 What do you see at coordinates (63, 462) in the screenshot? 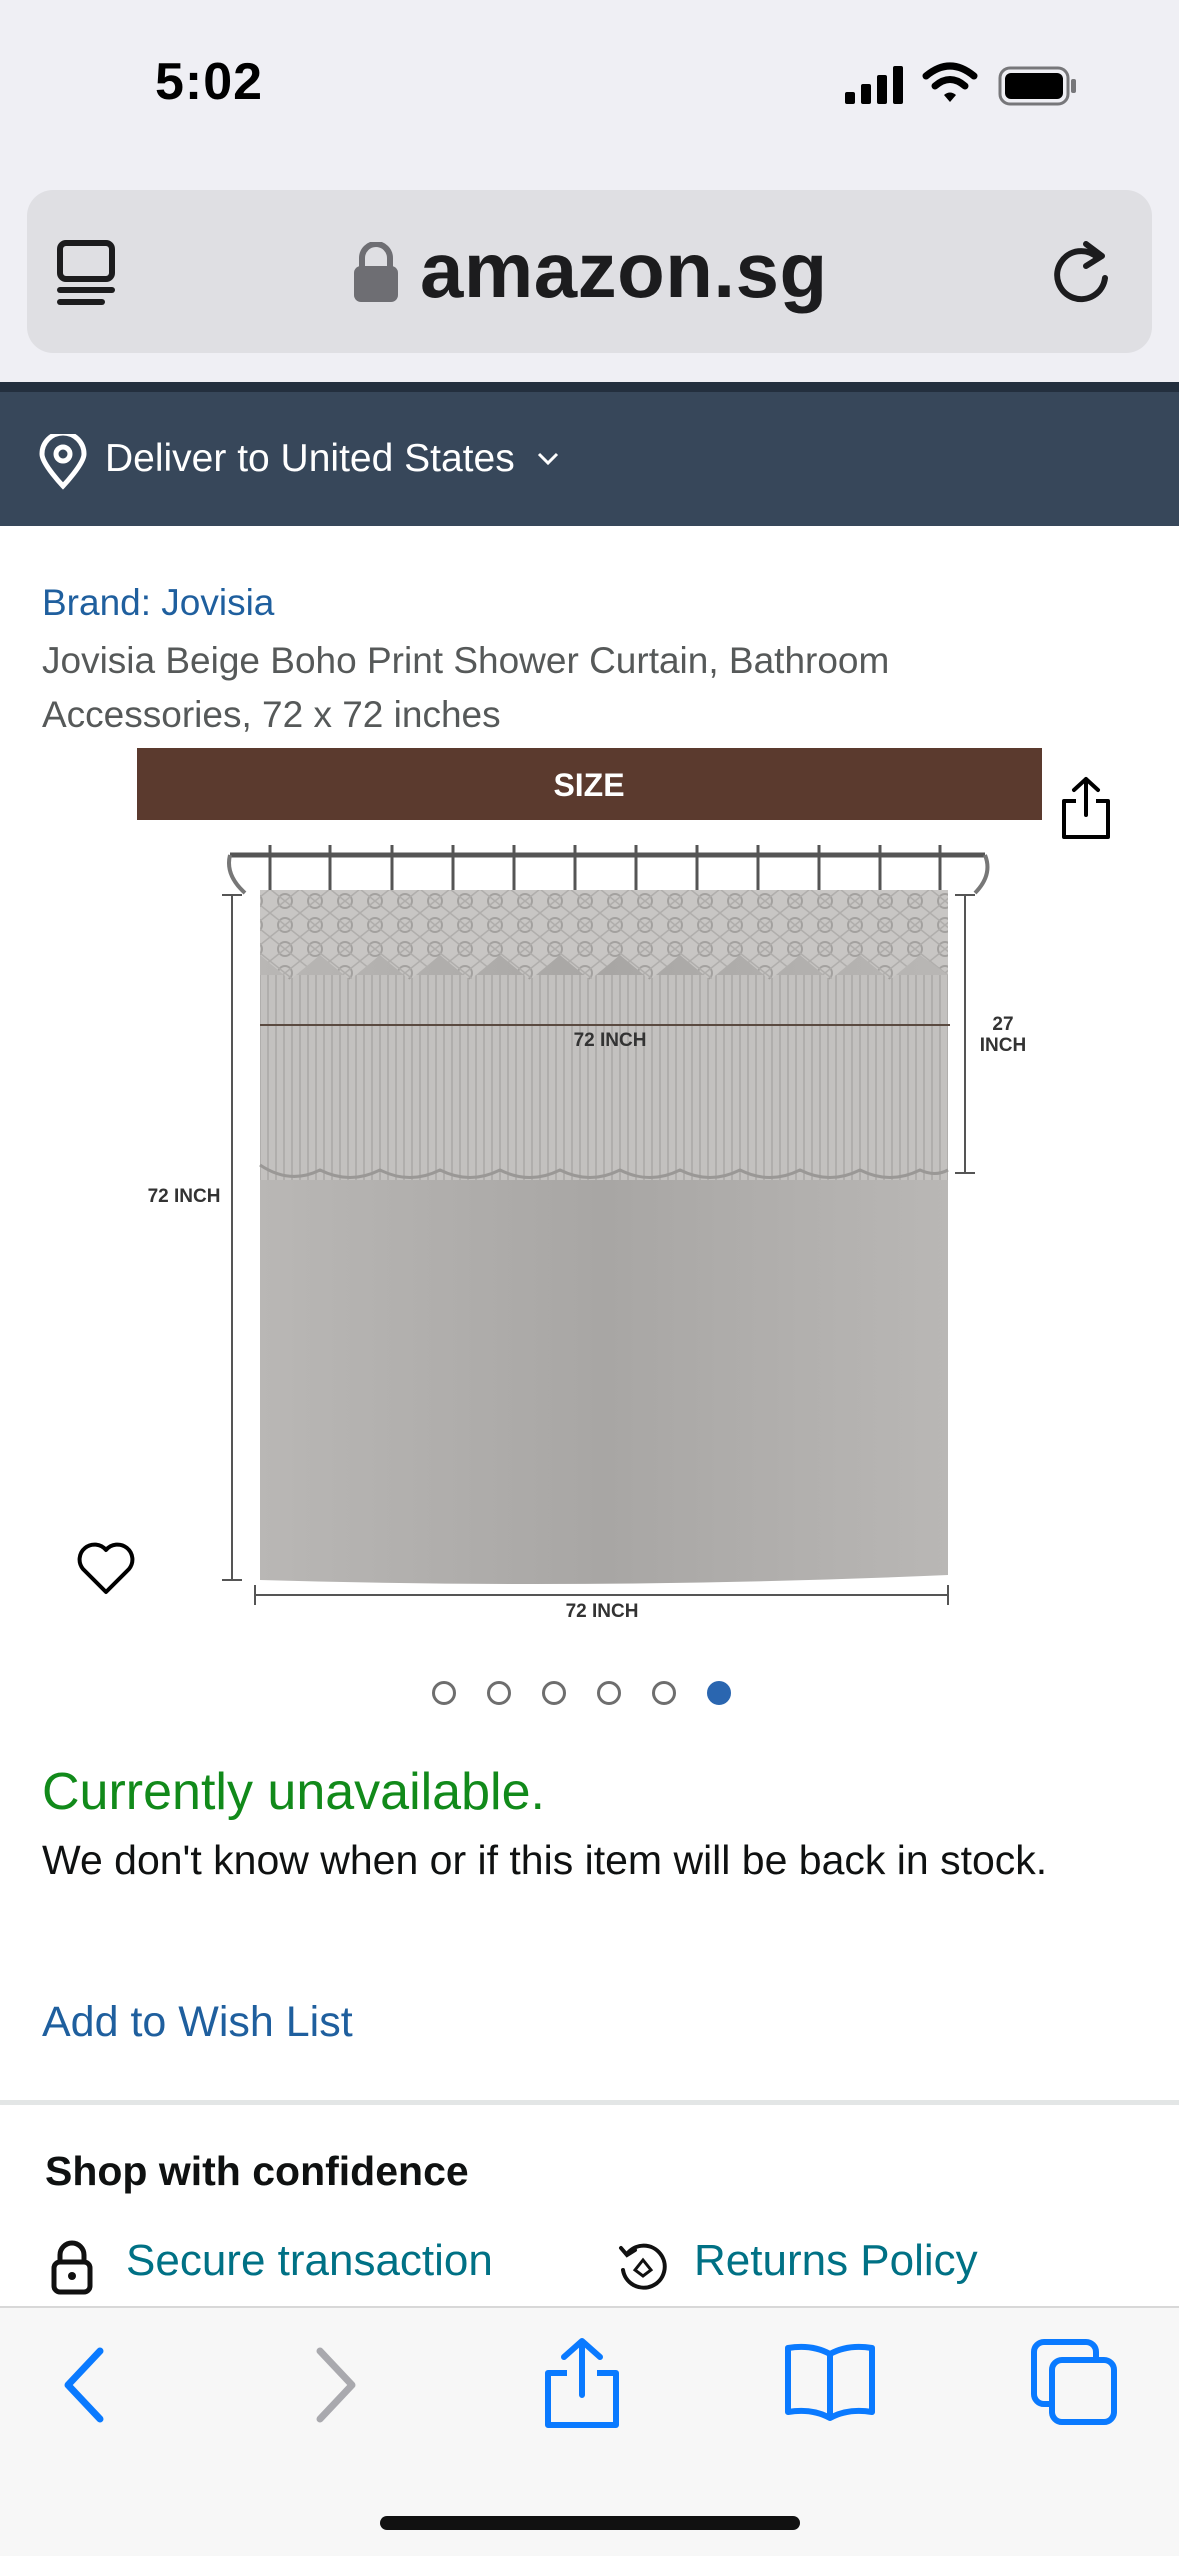
I see `location-pin-icon` at bounding box center [63, 462].